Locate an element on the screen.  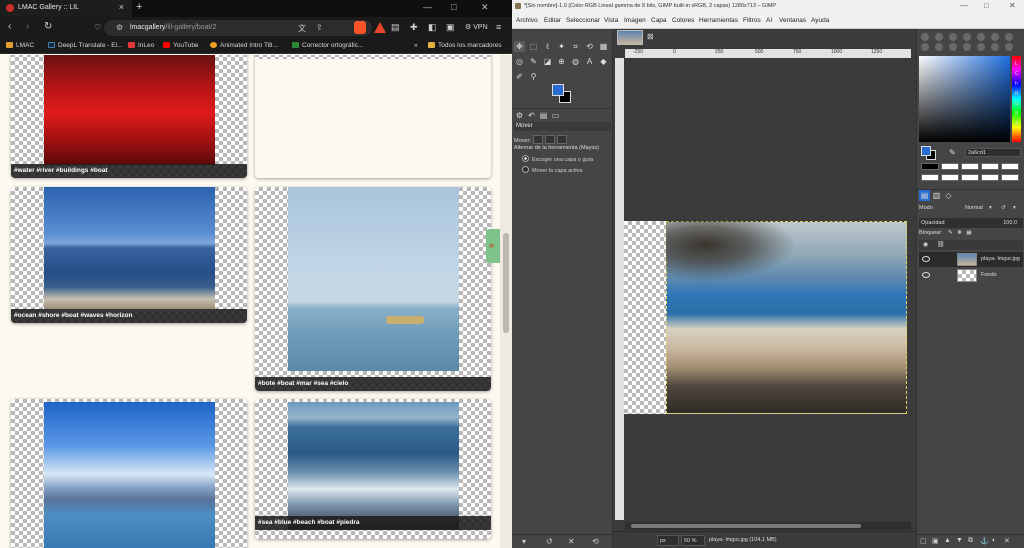
brave-shield-icon is located at coordinates (360, 27).